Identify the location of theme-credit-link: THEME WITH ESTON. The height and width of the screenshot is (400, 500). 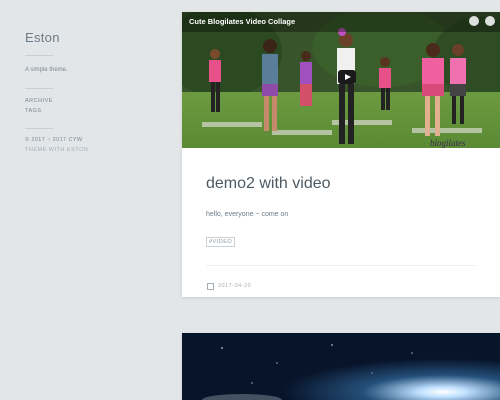
(56, 150).